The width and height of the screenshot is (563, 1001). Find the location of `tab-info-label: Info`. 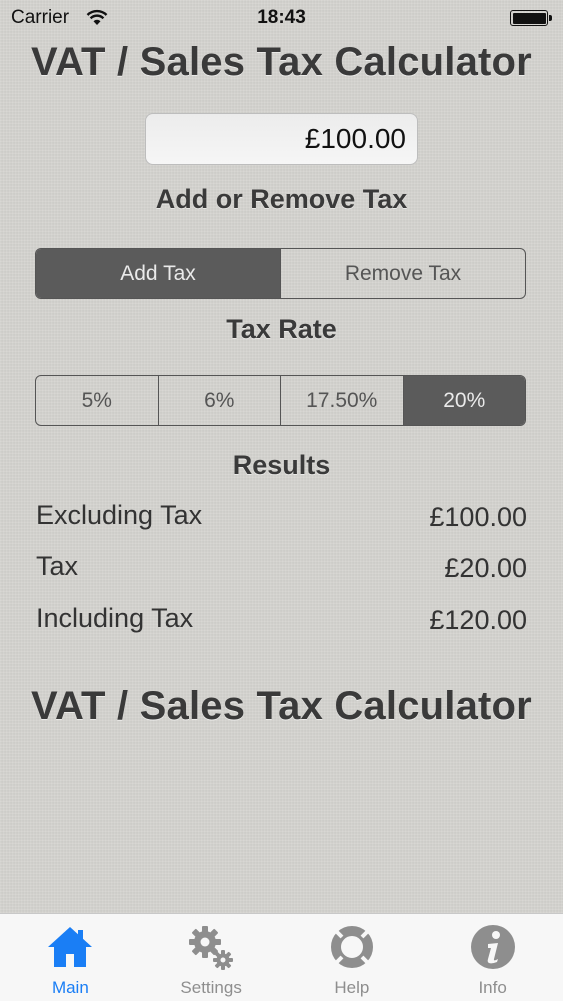

tab-info-label: Info is located at coordinates (492, 987).